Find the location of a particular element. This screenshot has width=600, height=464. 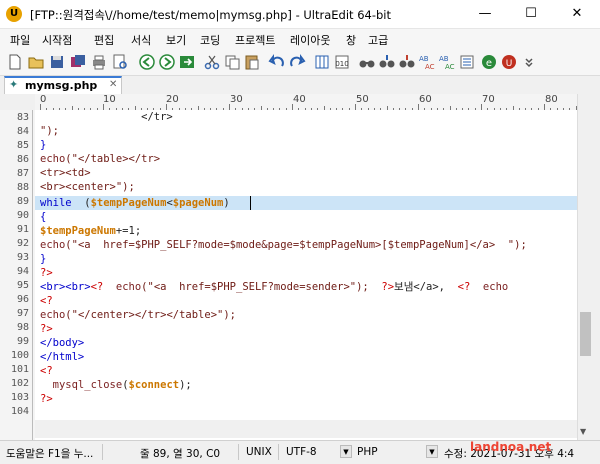

replace-icon: AB AC is located at coordinates (427, 62).